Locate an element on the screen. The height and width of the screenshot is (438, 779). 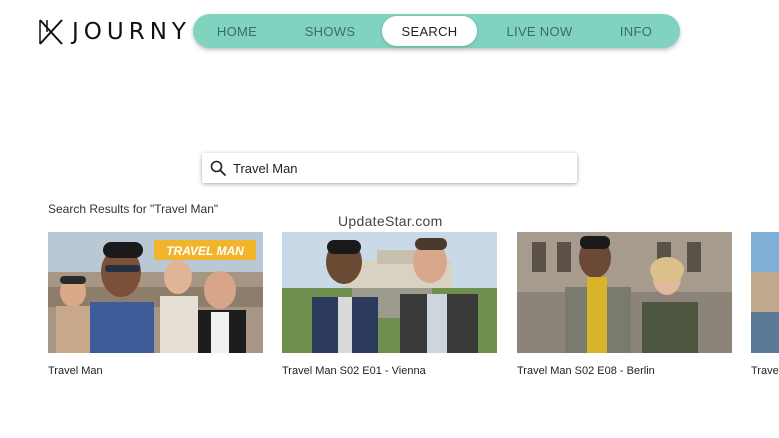
logo: JOURNY is located at coordinates (114, 32).